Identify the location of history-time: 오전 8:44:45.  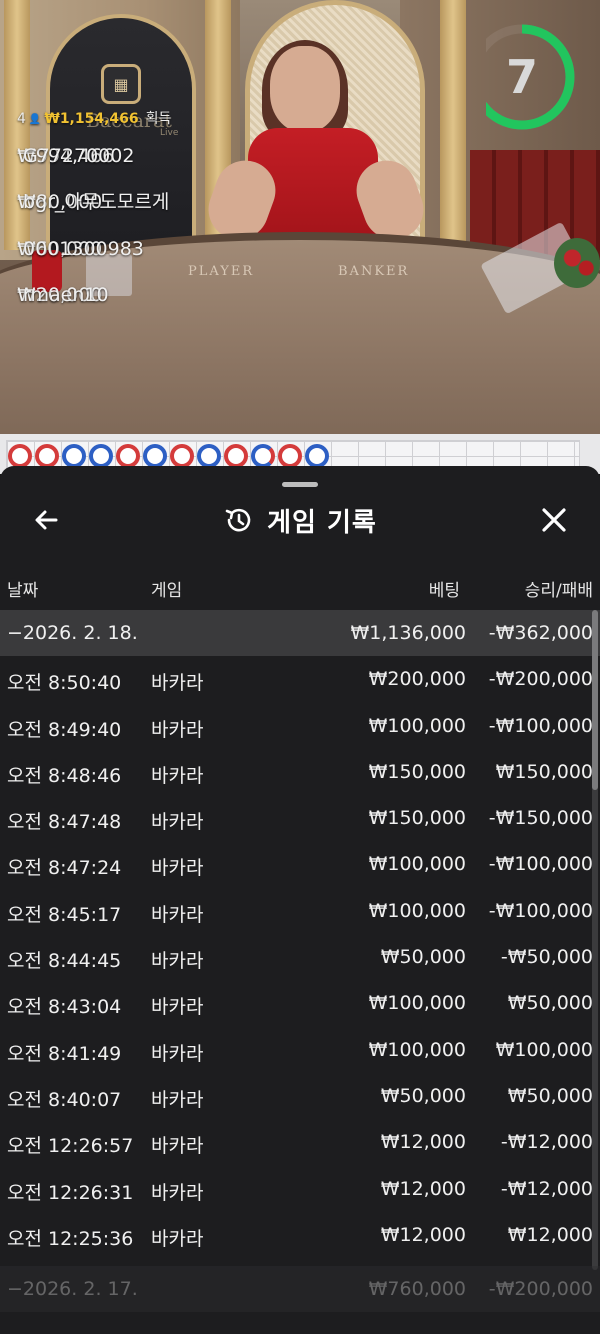
(64, 961).